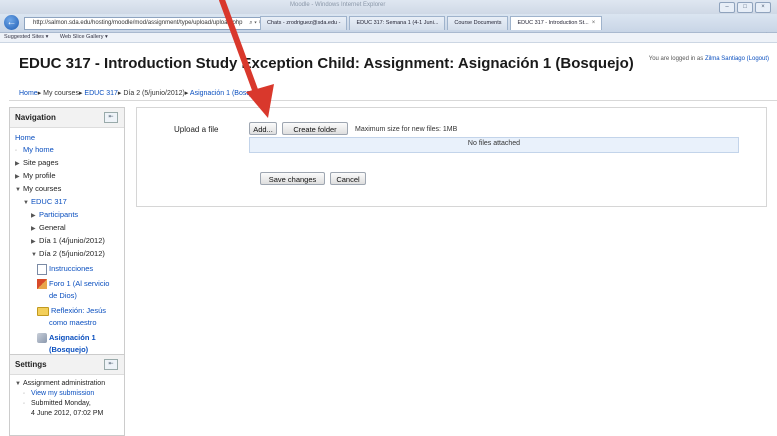 Image resolution: width=777 pixels, height=436 pixels. What do you see at coordinates (388, 7) in the screenshot?
I see `browser-titlebar: Moodle - Windows Internet Explorer – □ ×` at bounding box center [388, 7].